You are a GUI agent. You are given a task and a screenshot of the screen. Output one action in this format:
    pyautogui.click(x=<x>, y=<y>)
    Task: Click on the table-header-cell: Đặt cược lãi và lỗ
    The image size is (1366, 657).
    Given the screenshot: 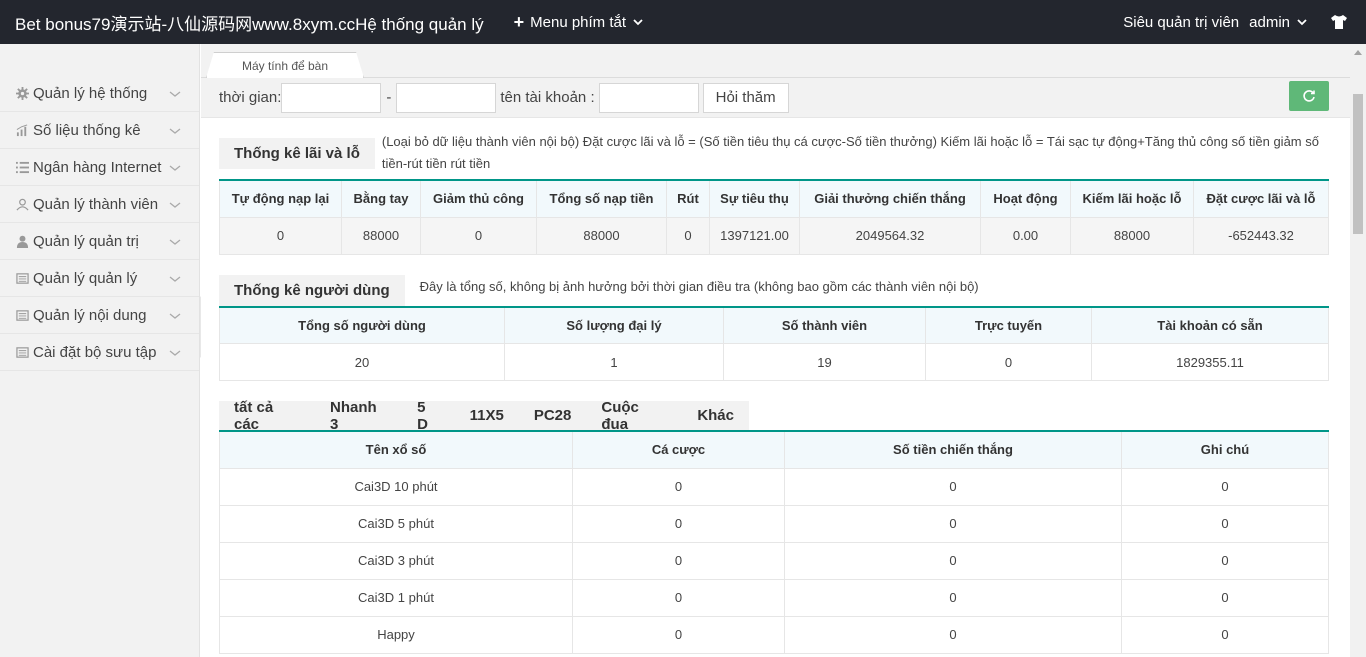 What is the action you would take?
    pyautogui.click(x=1261, y=198)
    